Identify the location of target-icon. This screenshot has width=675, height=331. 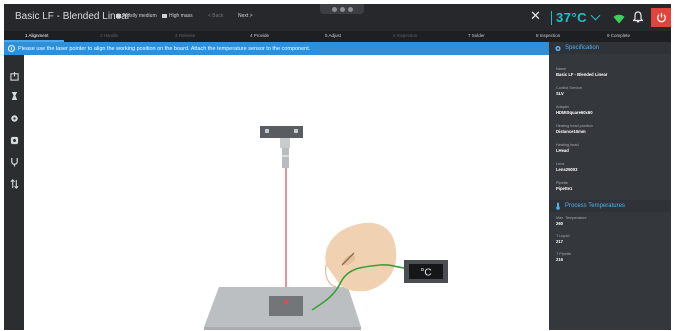
(14, 140).